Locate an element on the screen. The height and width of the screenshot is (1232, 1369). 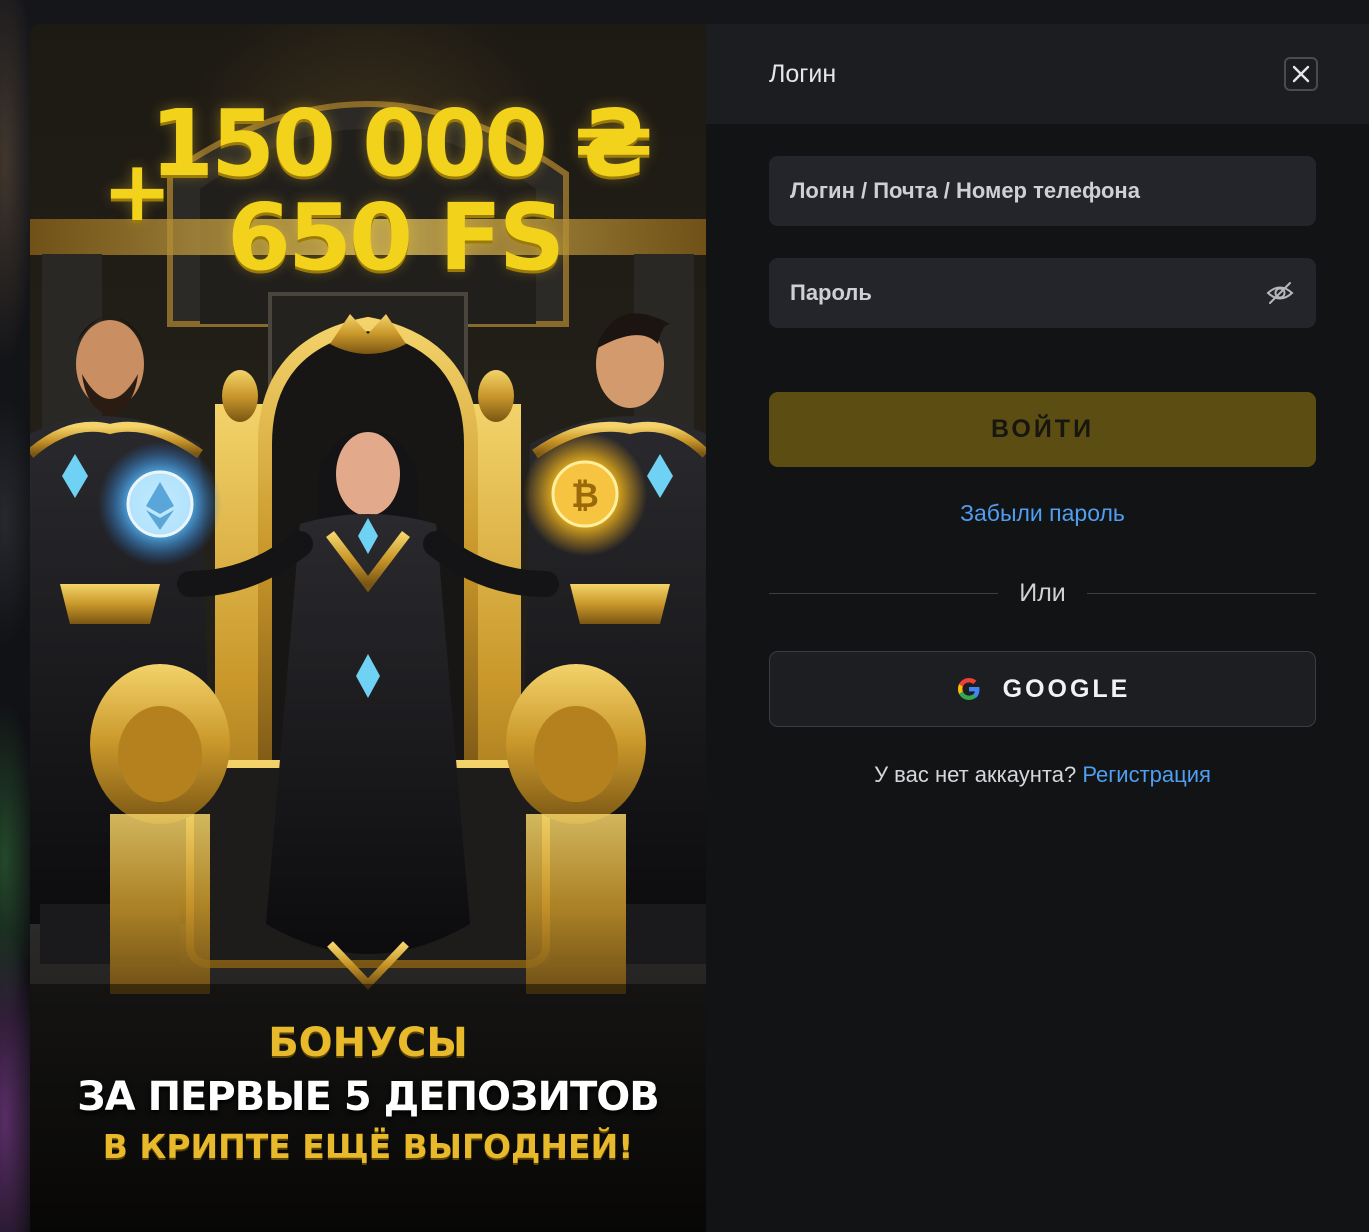
login-input is located at coordinates (1042, 191).